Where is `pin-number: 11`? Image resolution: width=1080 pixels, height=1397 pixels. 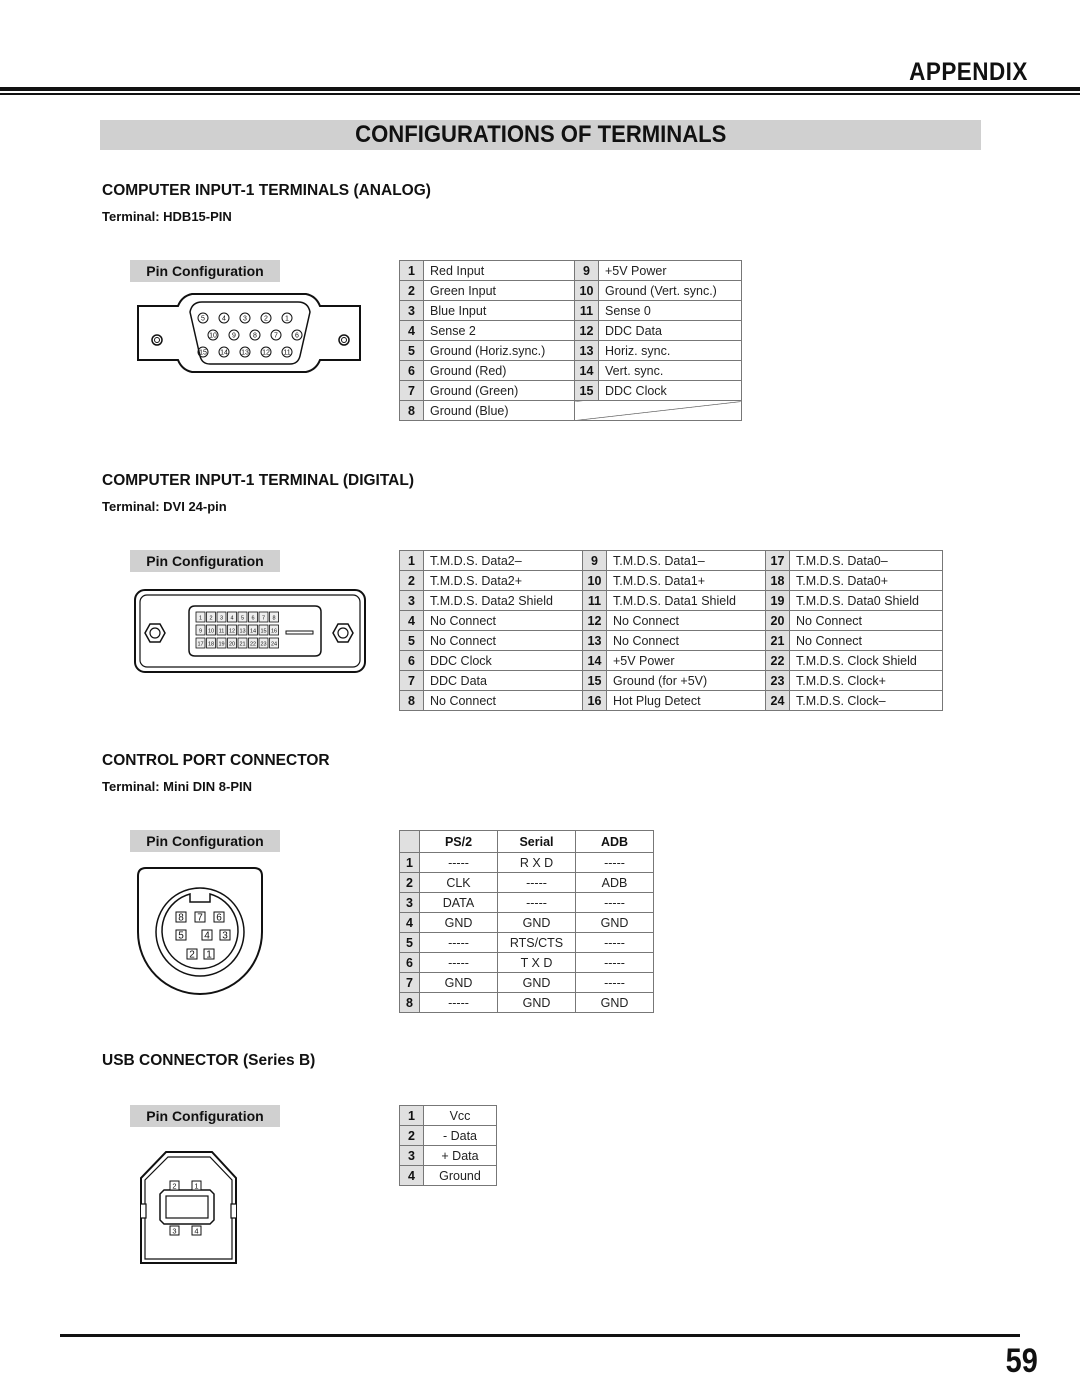
pin-number: 11 is located at coordinates (586, 310).